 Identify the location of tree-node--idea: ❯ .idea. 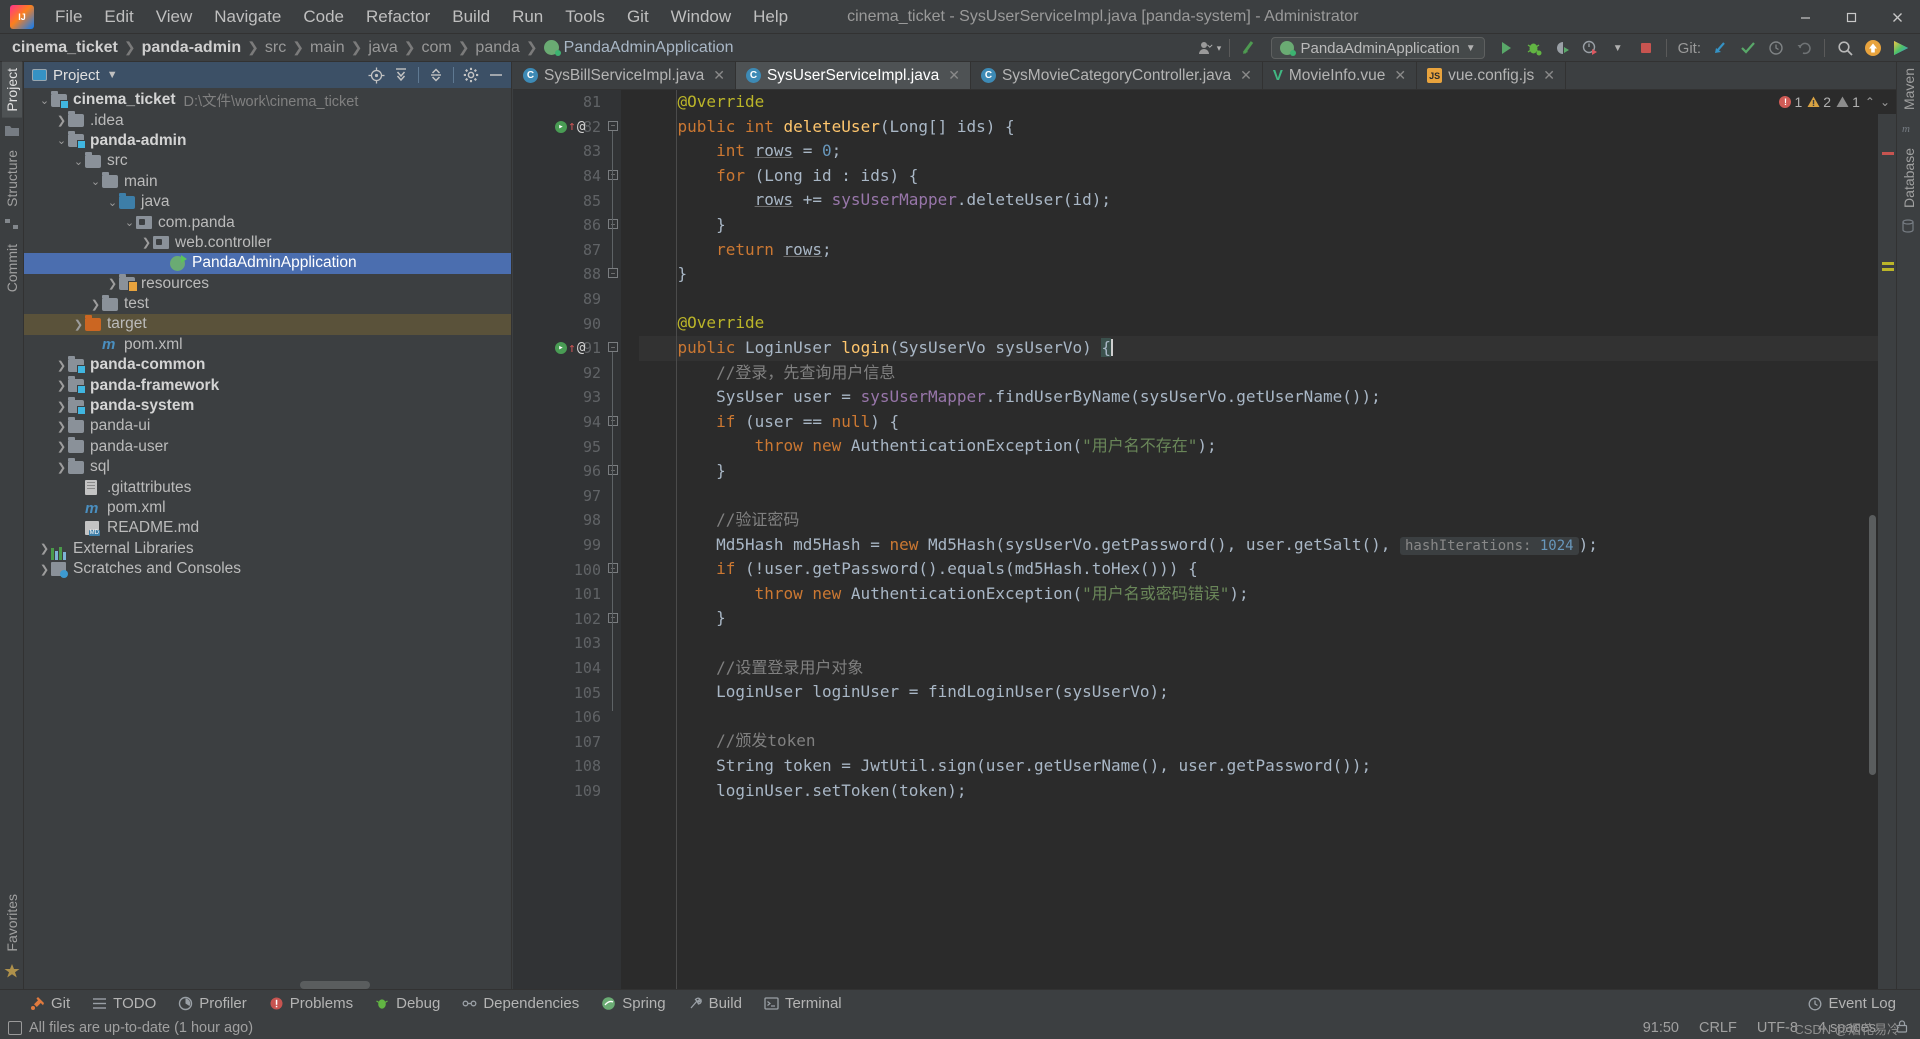
(267, 120).